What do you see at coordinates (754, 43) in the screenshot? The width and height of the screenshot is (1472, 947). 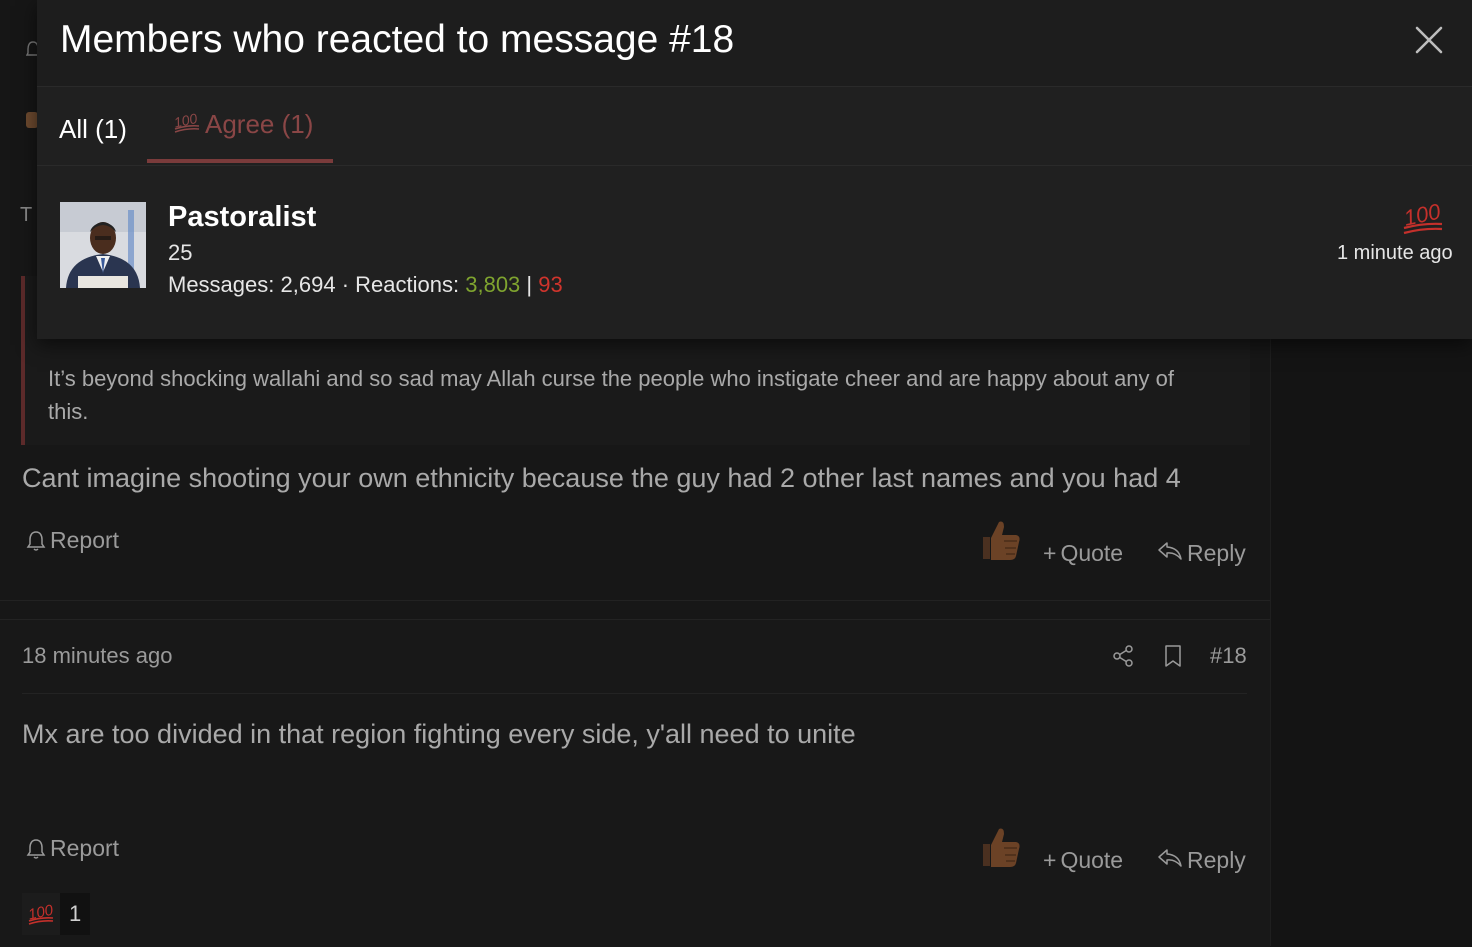 I see `modal-header: Members who reacted to message #18` at bounding box center [754, 43].